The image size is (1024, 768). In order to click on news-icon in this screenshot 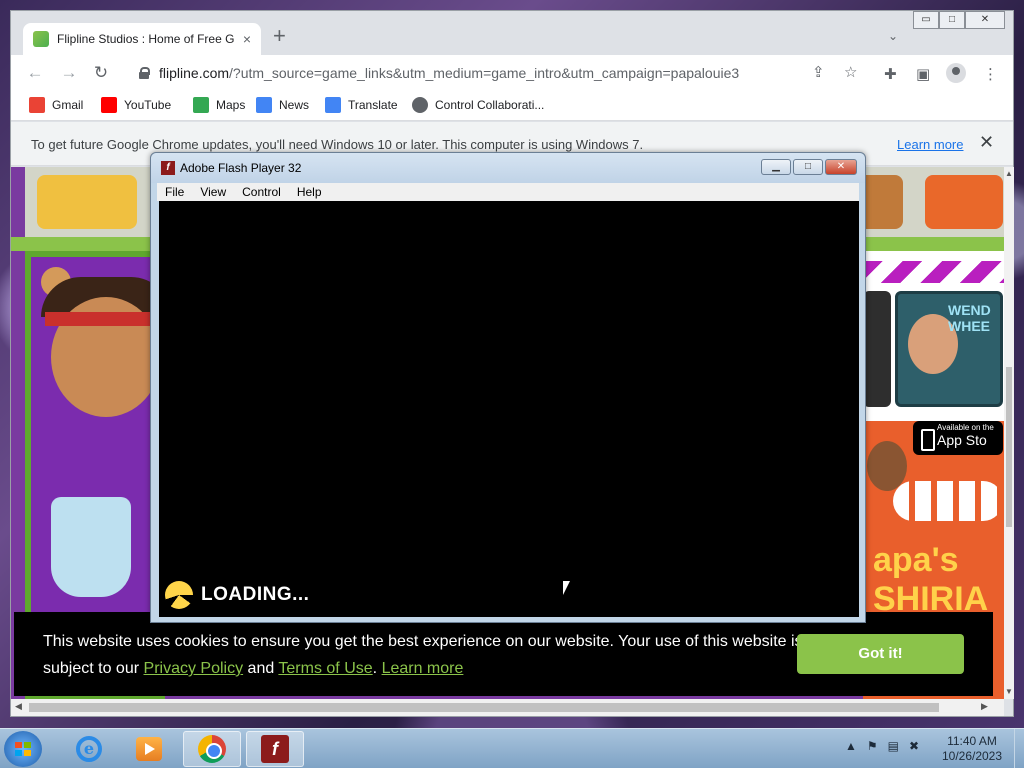, I will do `click(264, 105)`.